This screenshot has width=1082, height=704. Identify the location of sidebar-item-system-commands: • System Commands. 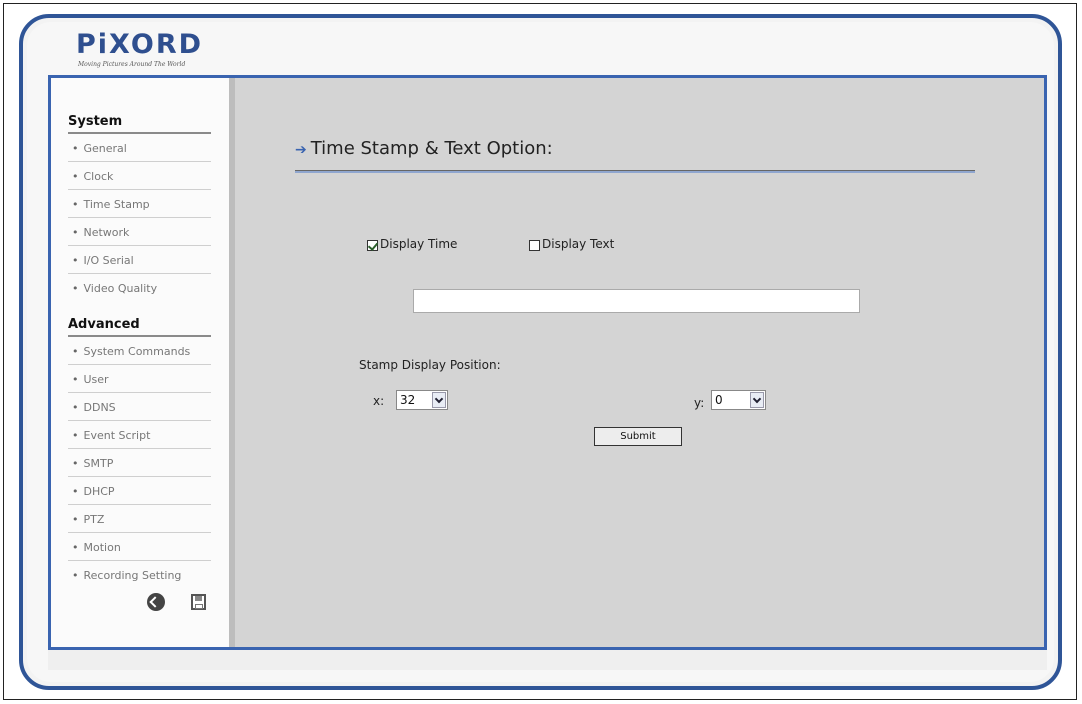
(139, 351).